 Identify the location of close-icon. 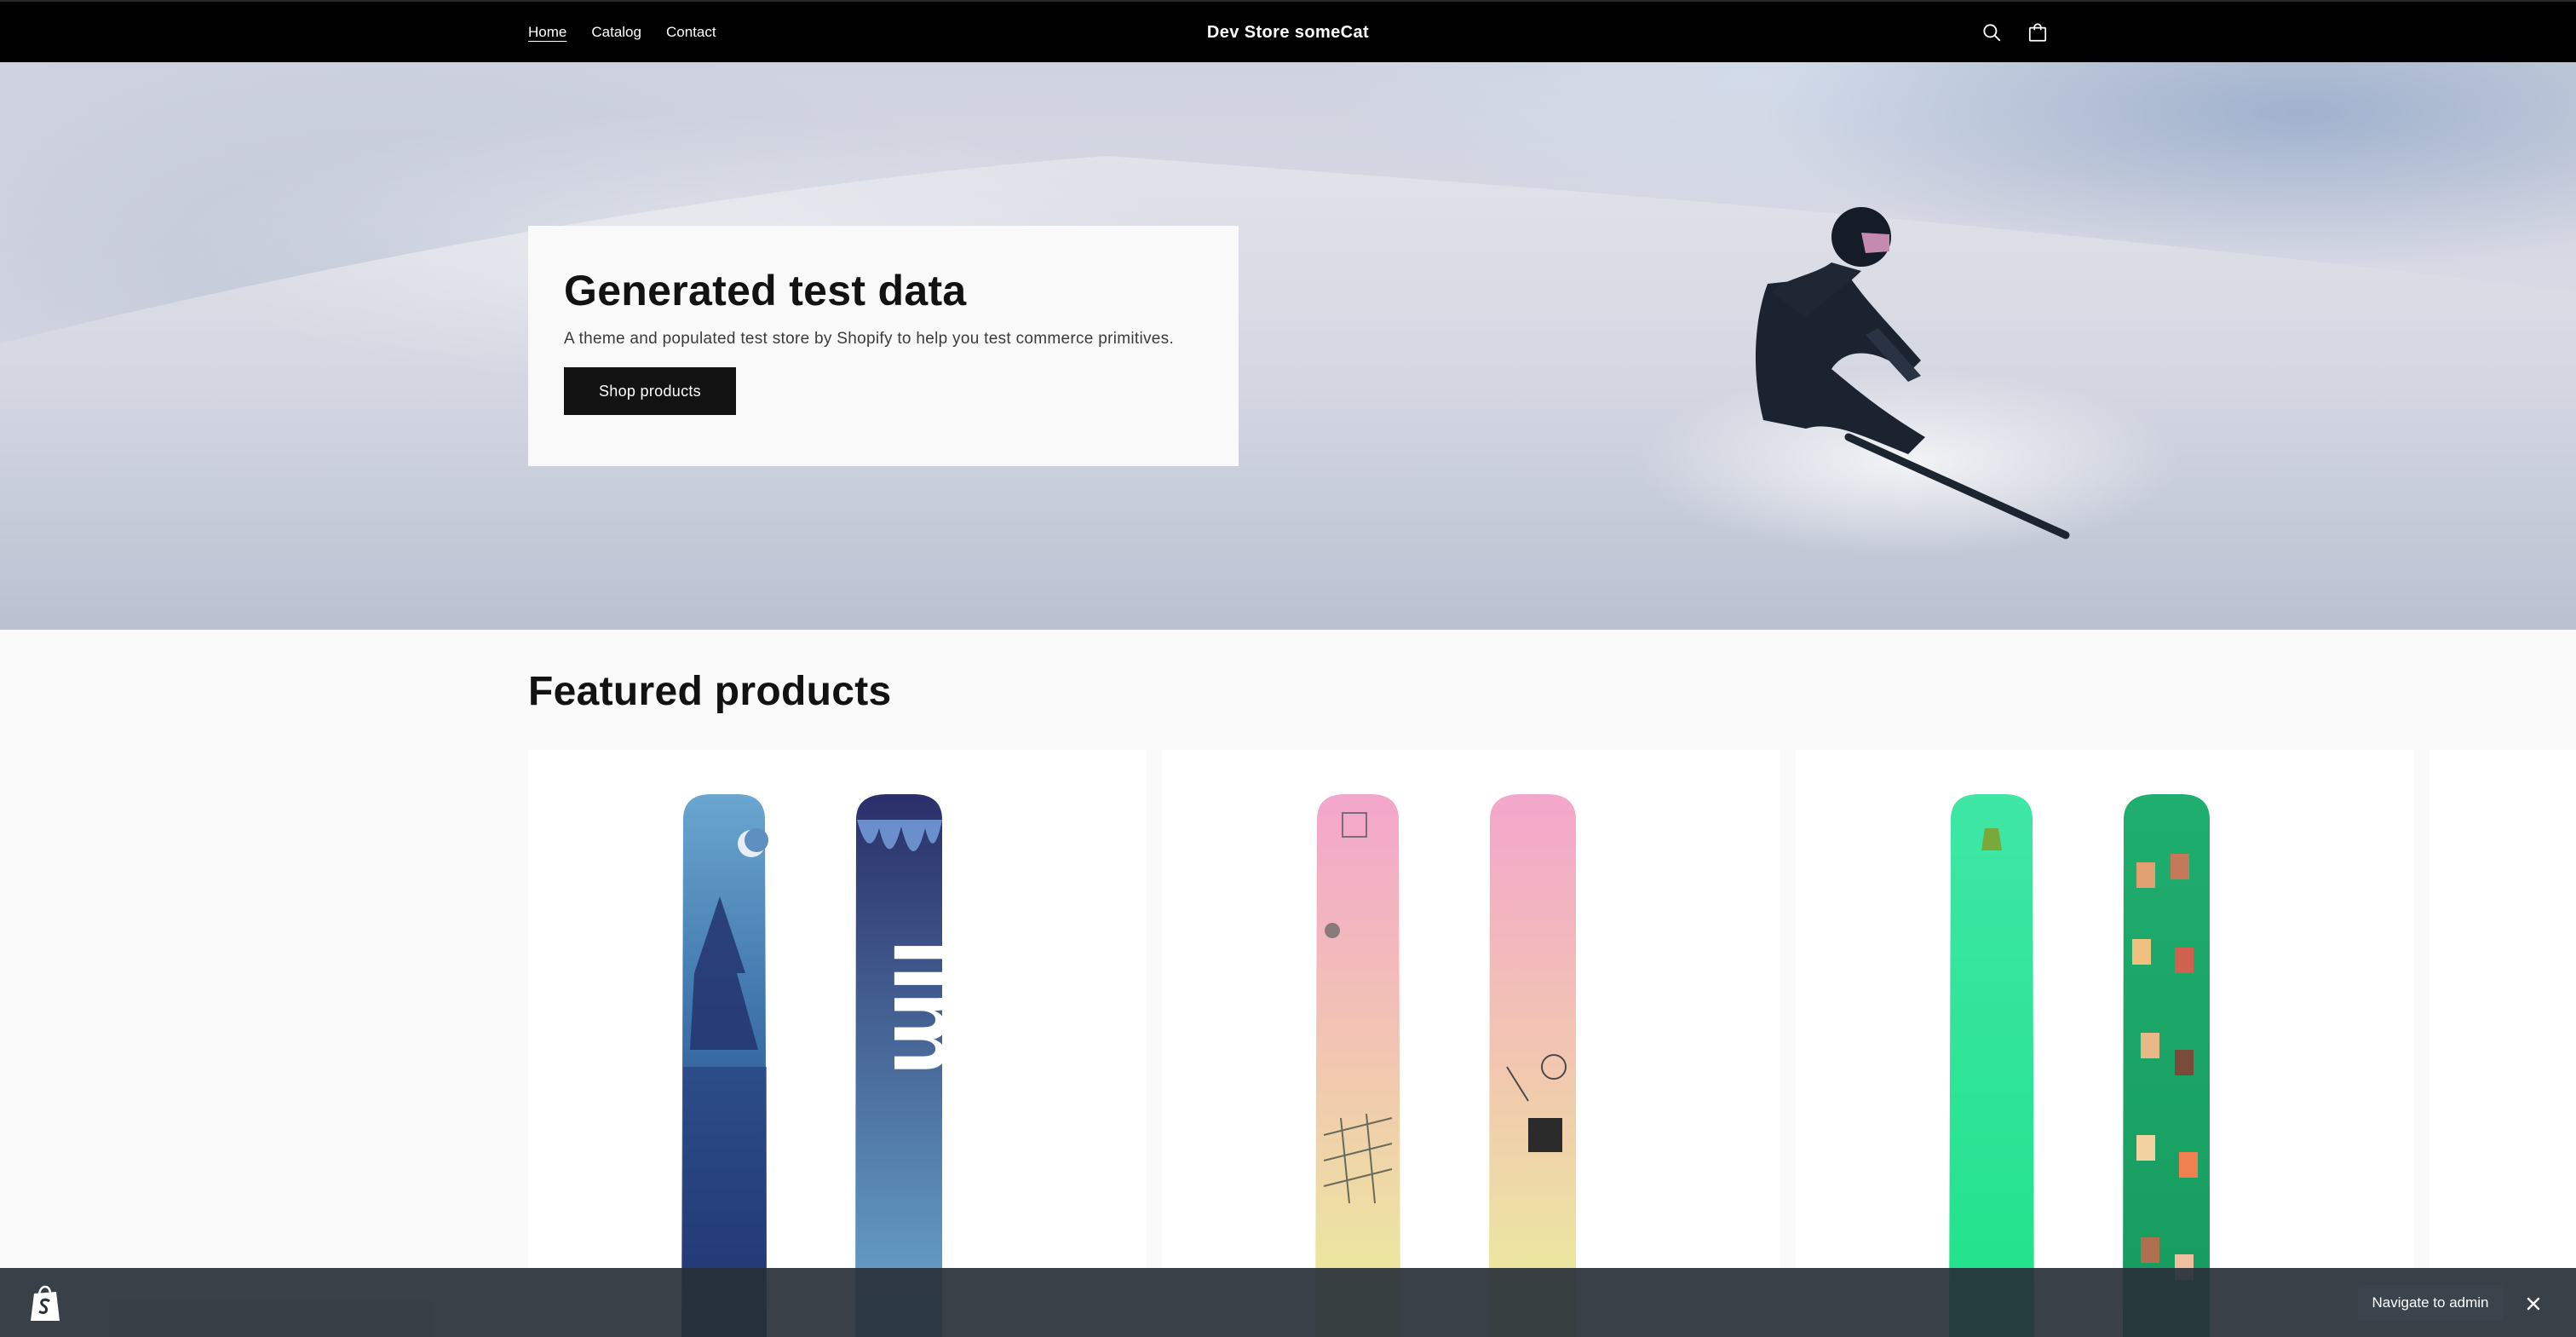
(2533, 1304).